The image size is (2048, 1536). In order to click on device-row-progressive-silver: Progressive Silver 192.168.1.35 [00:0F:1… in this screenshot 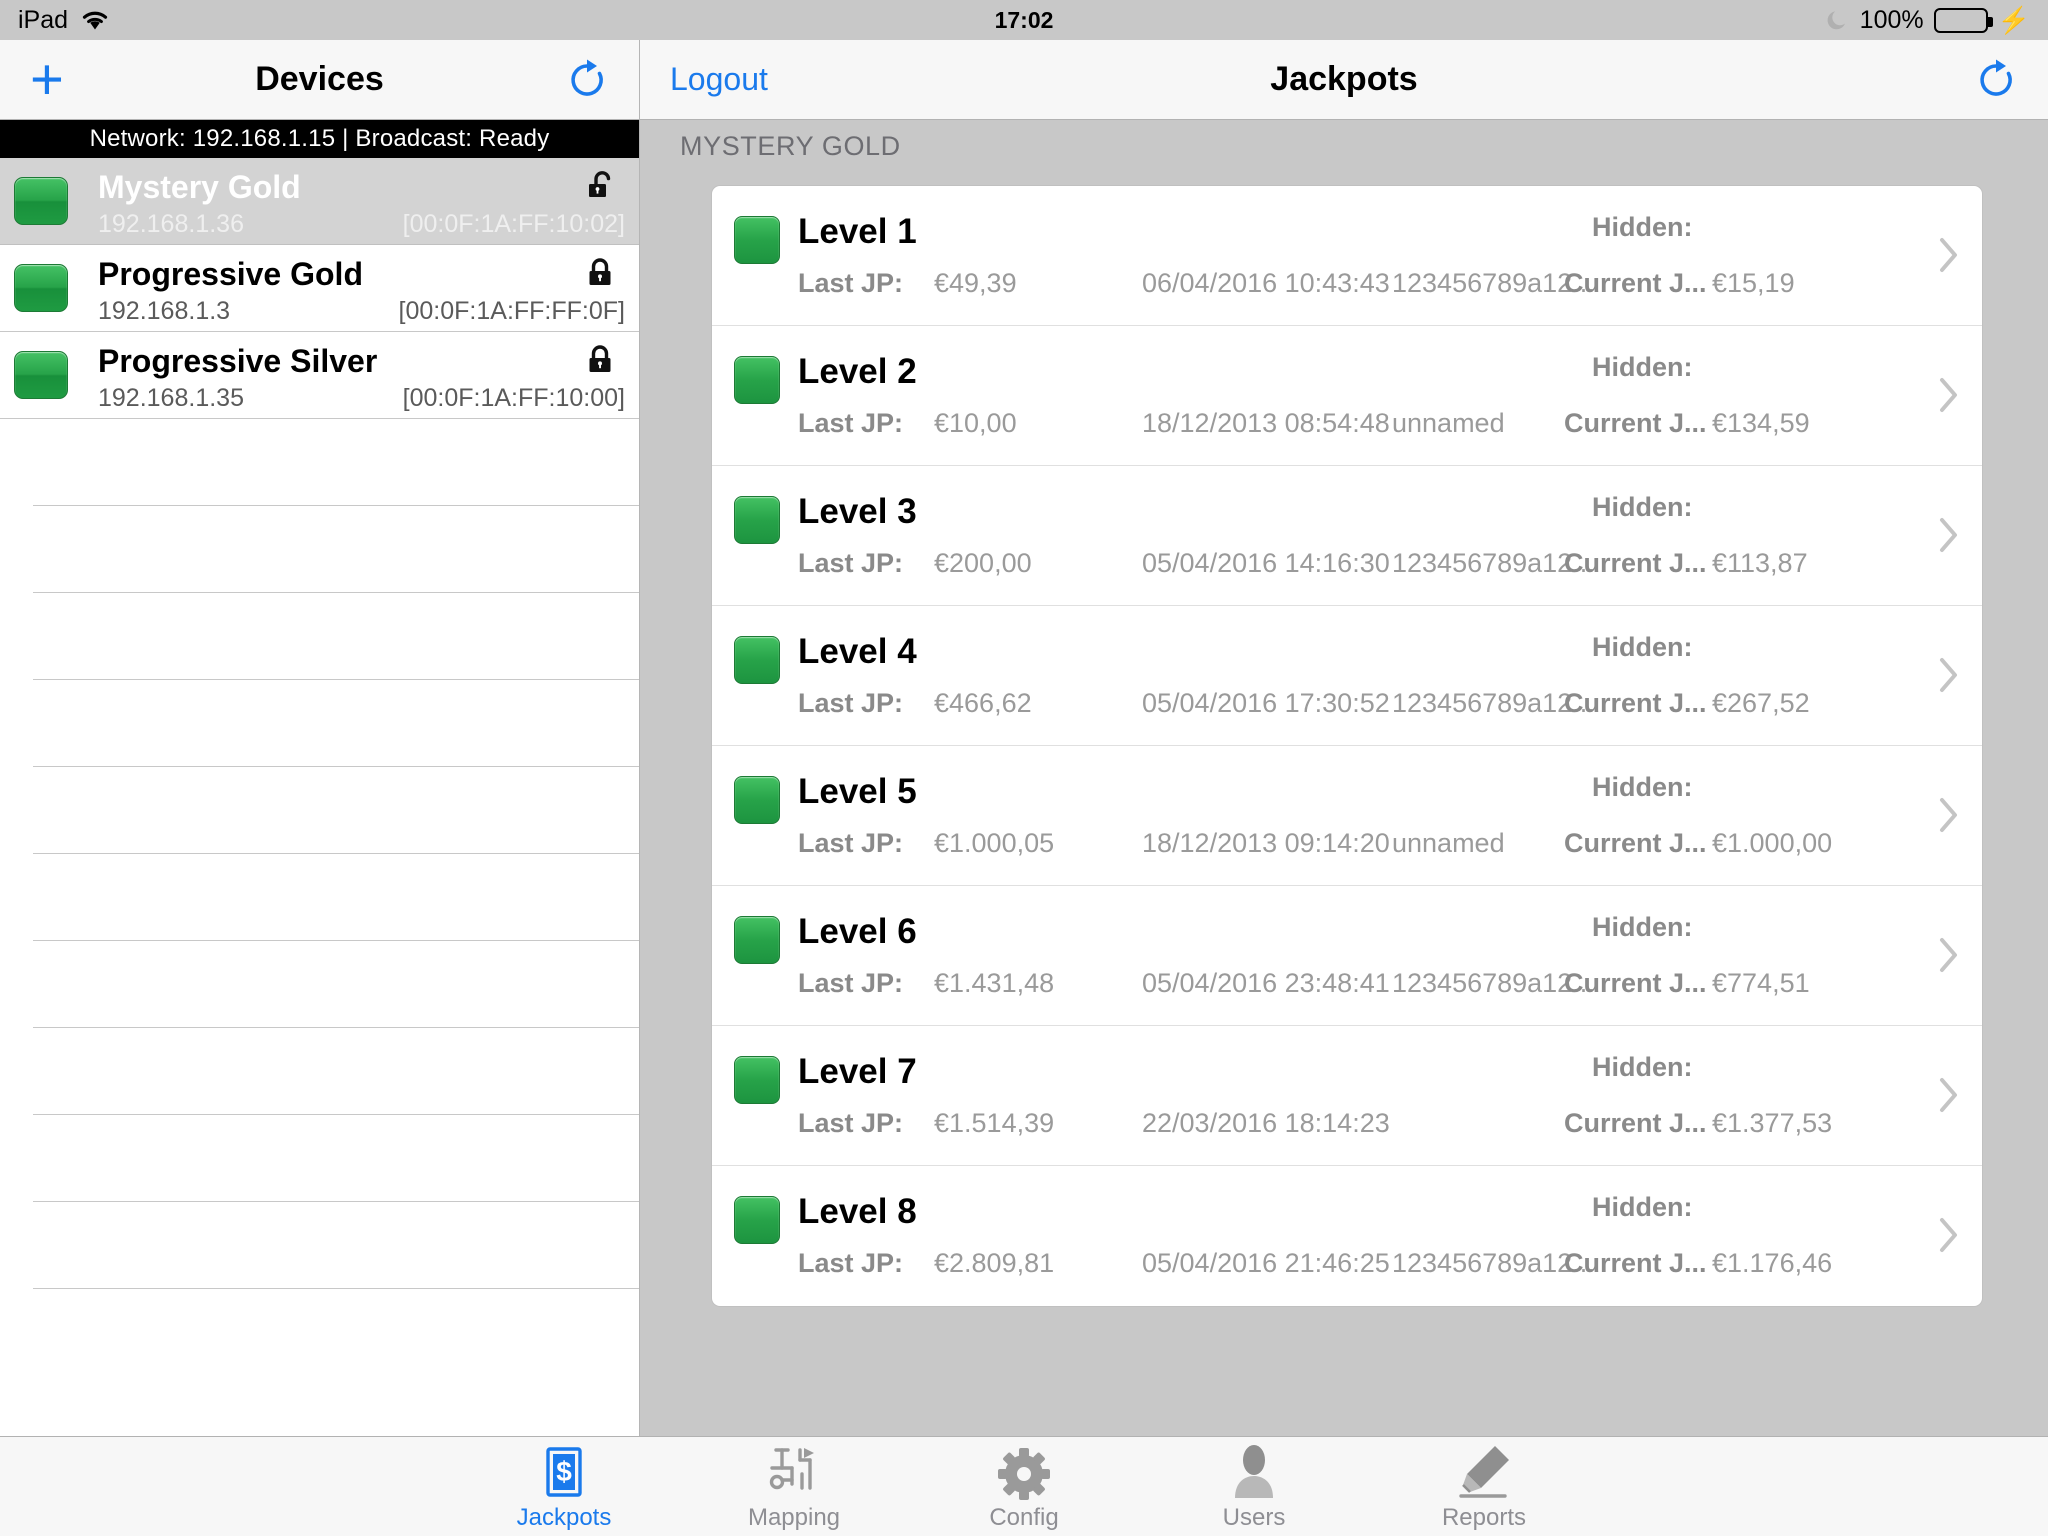, I will do `click(319, 375)`.